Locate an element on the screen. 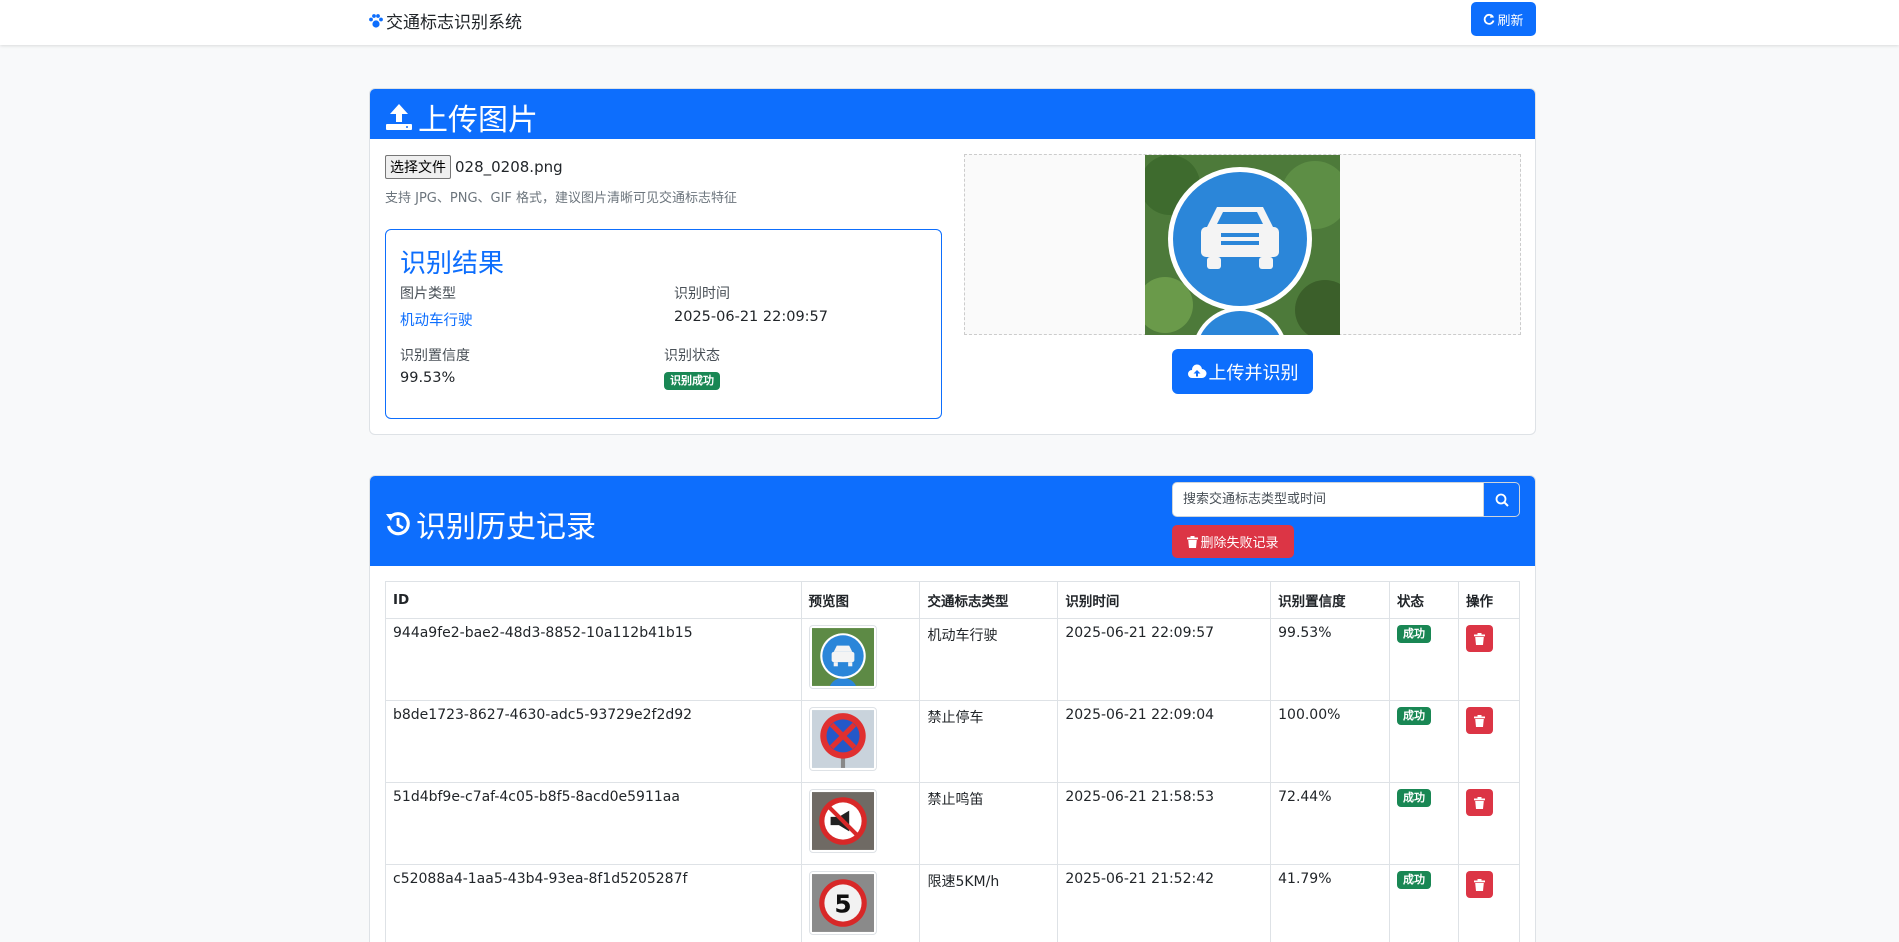  result-time-value: 2025-06-21 22:09:57 is located at coordinates (751, 317).